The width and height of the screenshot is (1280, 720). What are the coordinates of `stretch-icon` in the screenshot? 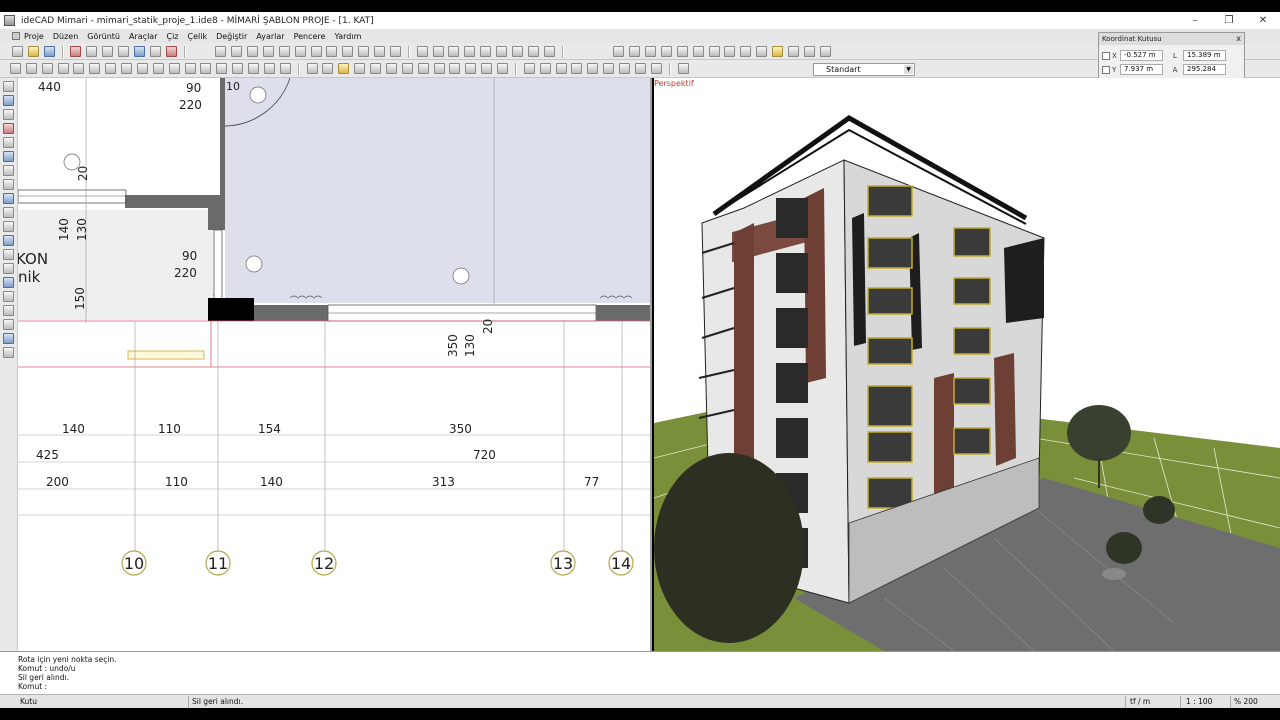 It's located at (364, 51).